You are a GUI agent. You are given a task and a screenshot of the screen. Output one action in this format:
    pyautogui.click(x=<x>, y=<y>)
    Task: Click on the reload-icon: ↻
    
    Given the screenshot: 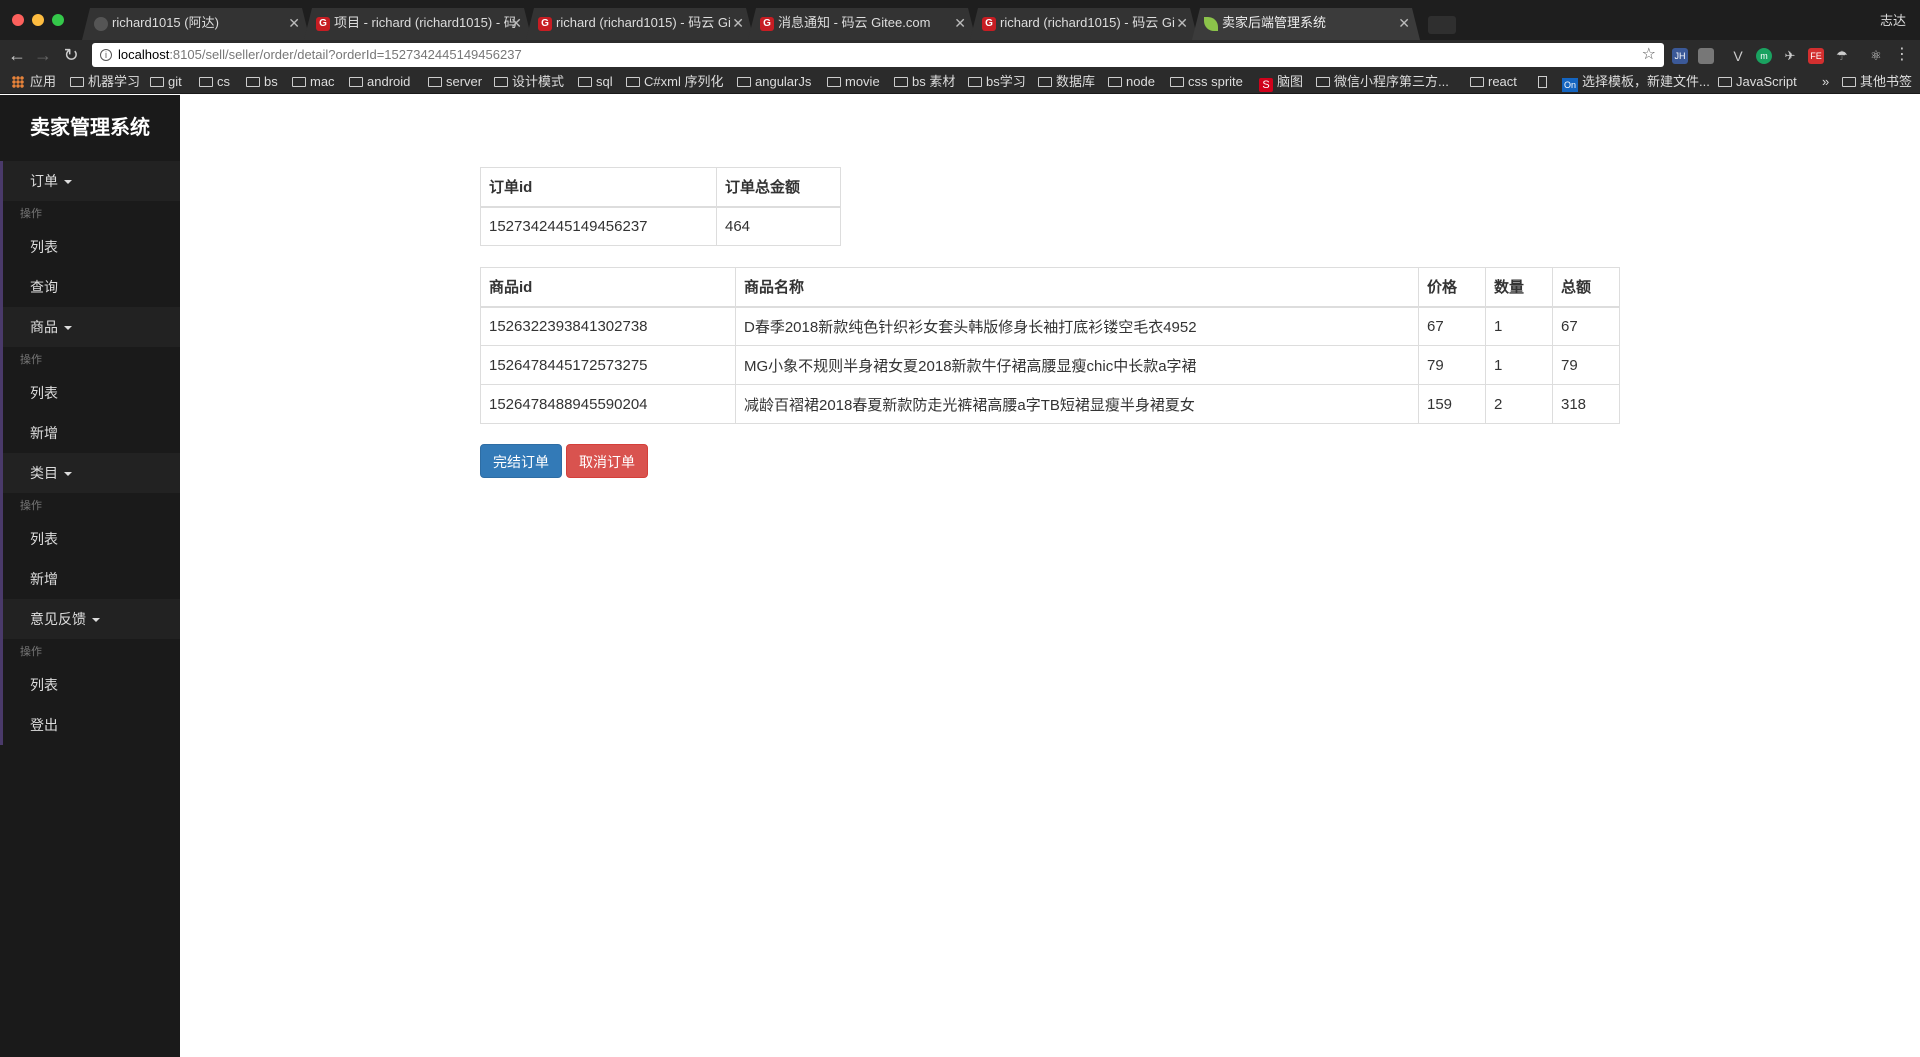 What is the action you would take?
    pyautogui.click(x=71, y=55)
    